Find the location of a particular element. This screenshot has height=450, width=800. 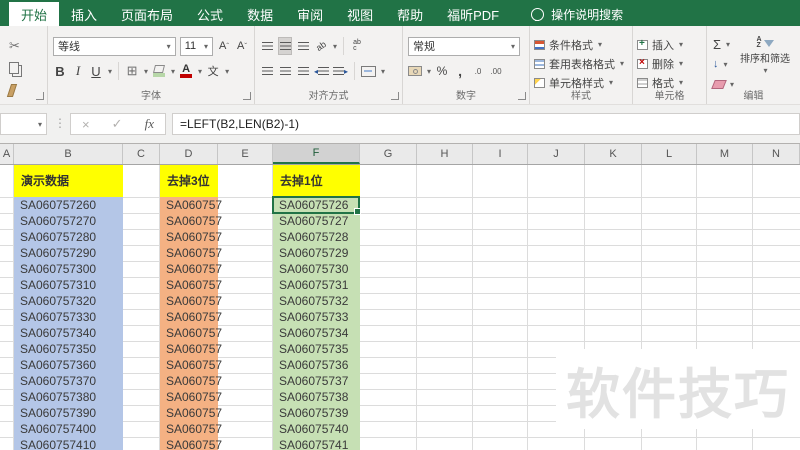

cell-f: SA06075740 is located at coordinates (316, 429).